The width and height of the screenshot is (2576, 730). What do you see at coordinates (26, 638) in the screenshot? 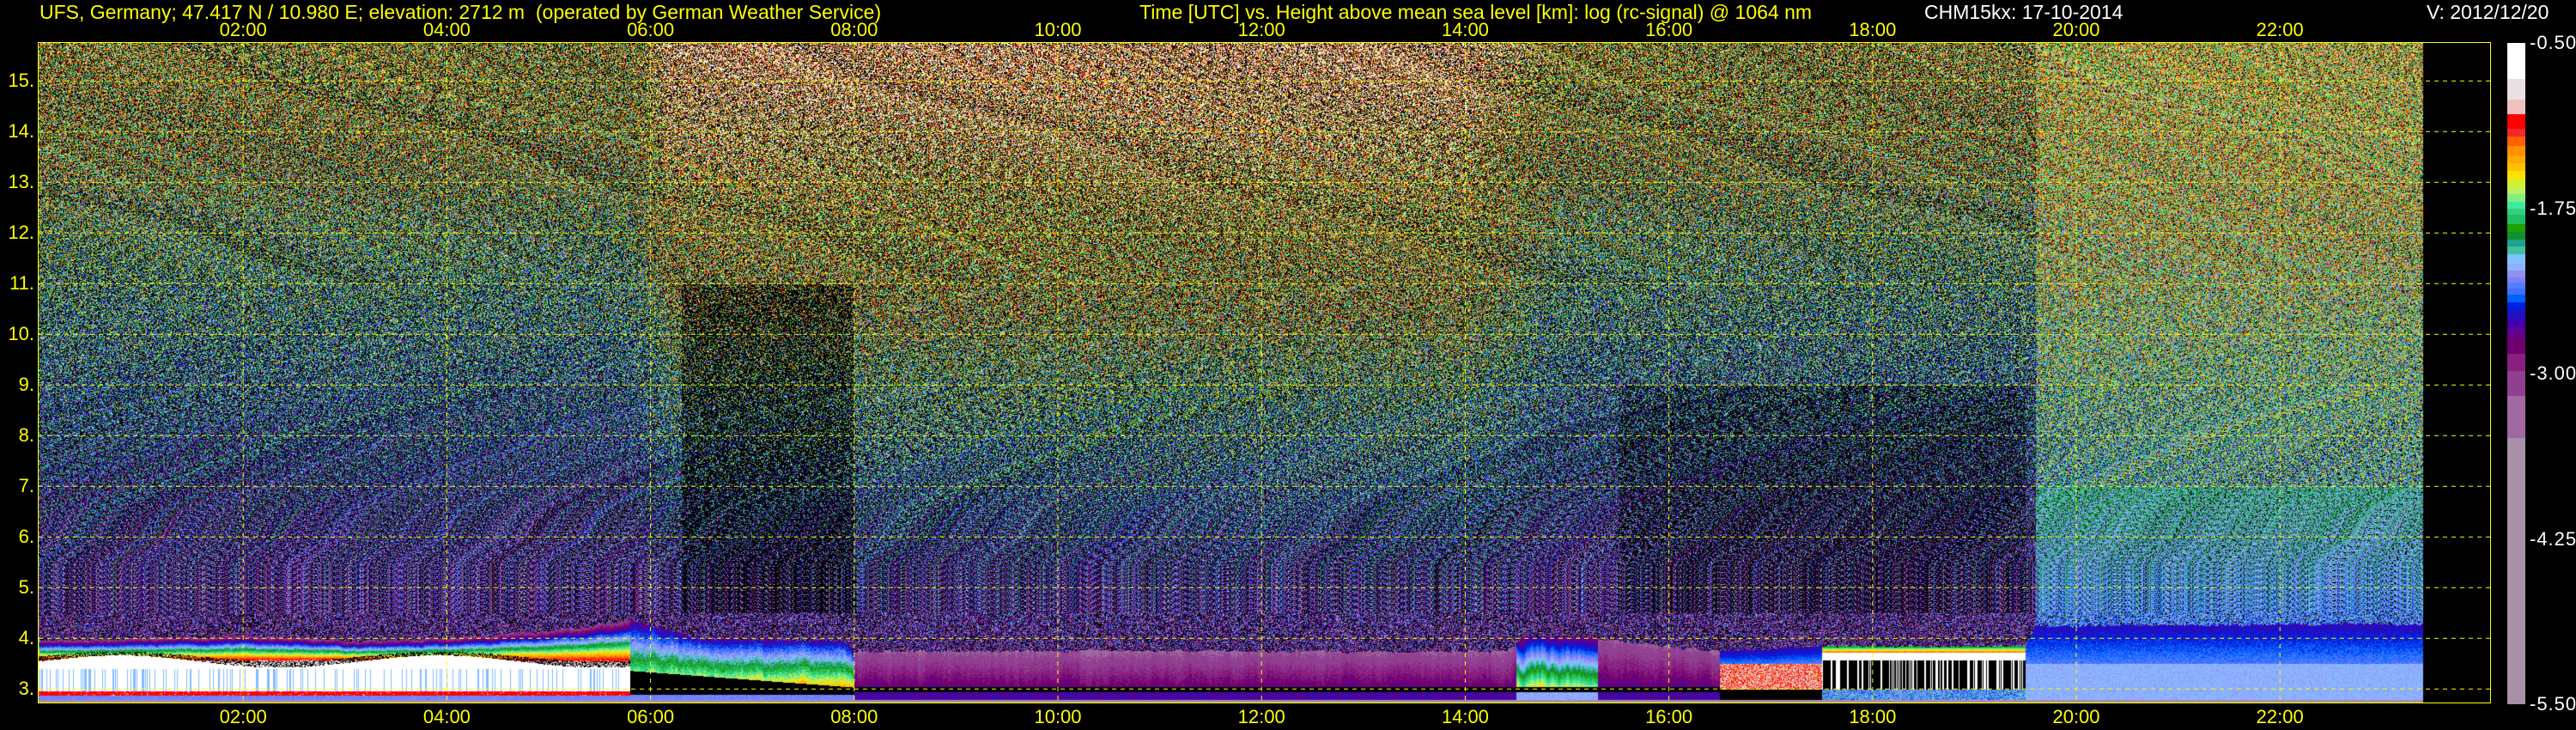
I see `y-tick-label: 4.` at bounding box center [26, 638].